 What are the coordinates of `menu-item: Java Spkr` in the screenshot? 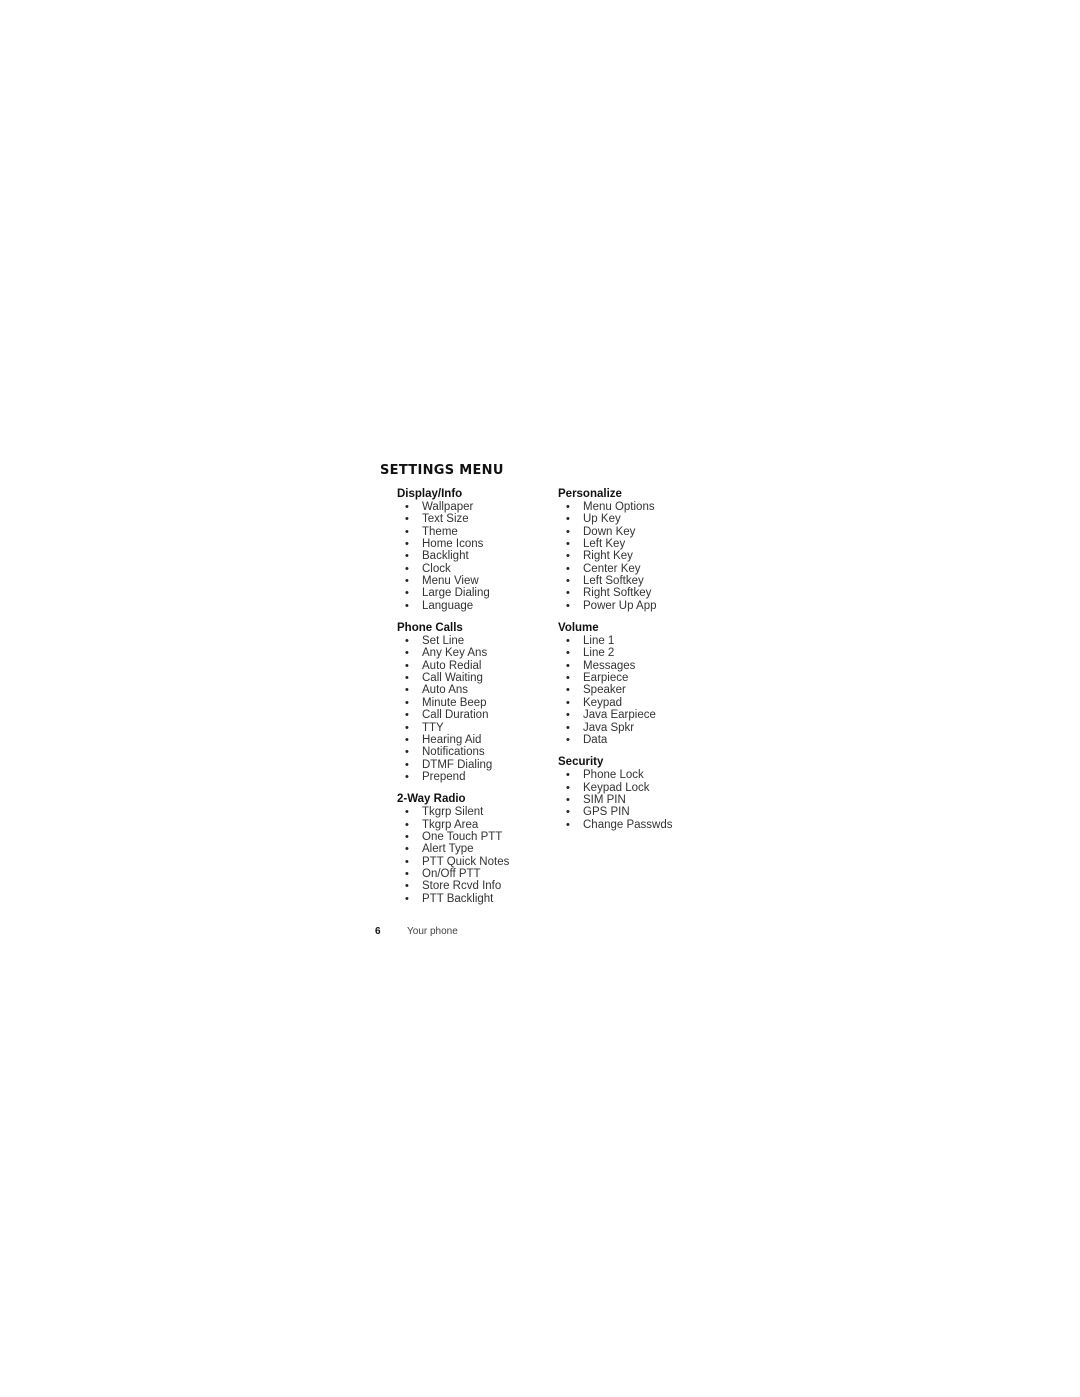 It's located at (615, 728).